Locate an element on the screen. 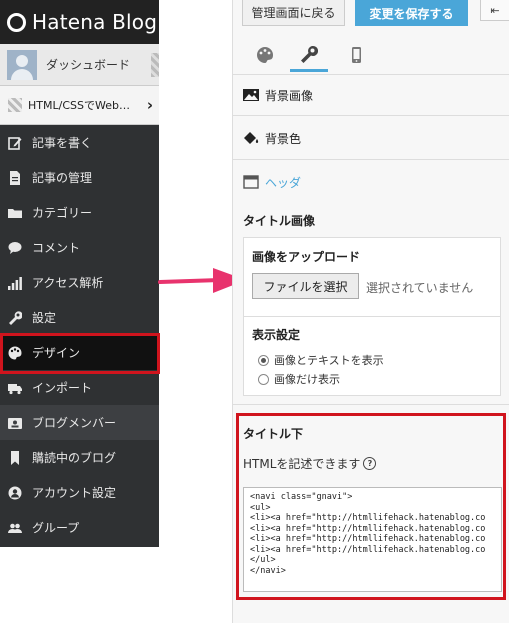  comment-icon is located at coordinates (15, 248).